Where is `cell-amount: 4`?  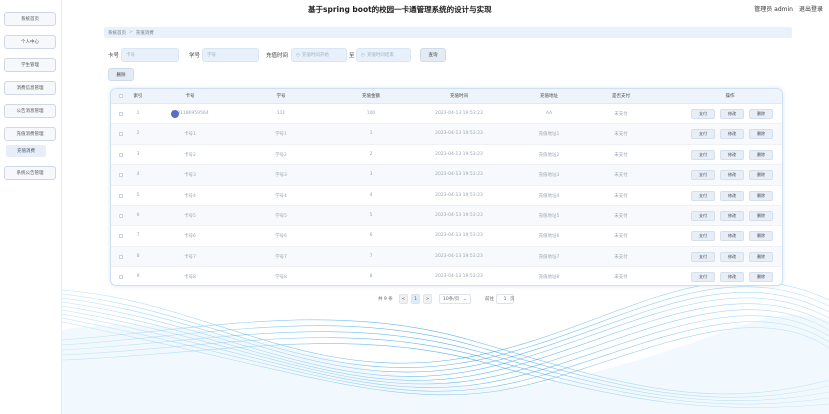 cell-amount: 4 is located at coordinates (371, 195).